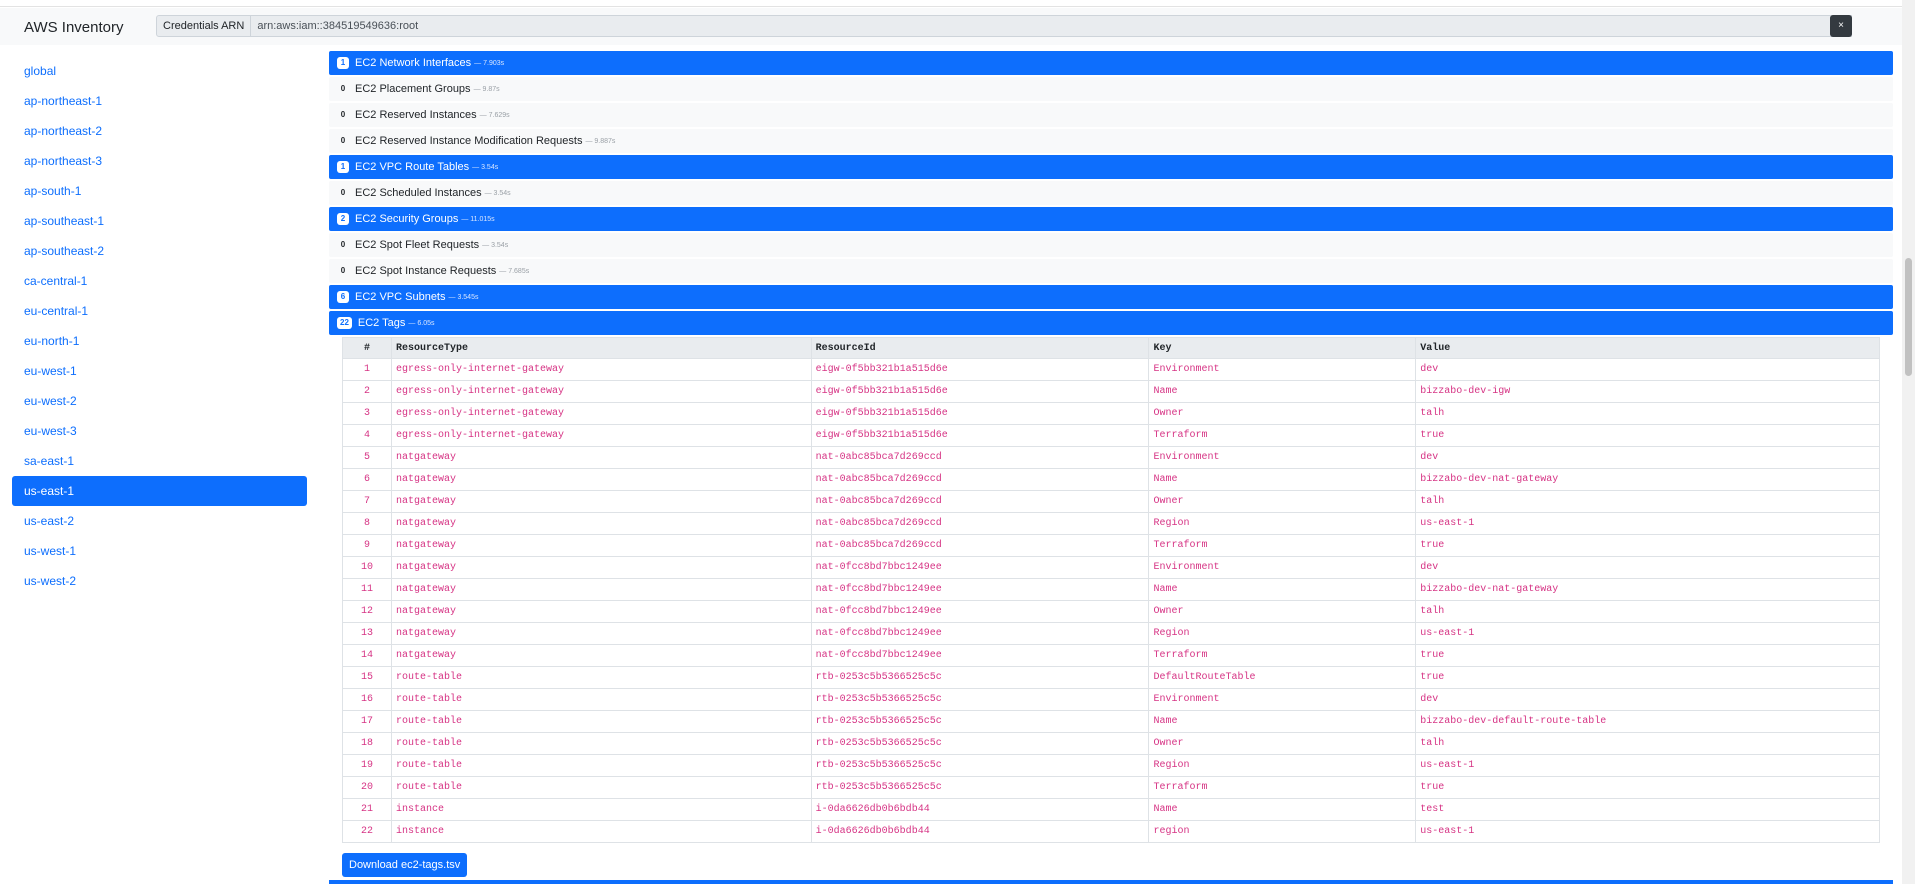 The width and height of the screenshot is (1915, 884). What do you see at coordinates (1111, 89) in the screenshot?
I see `resource-row: 0 EC2 Placement Groups — 9.87s` at bounding box center [1111, 89].